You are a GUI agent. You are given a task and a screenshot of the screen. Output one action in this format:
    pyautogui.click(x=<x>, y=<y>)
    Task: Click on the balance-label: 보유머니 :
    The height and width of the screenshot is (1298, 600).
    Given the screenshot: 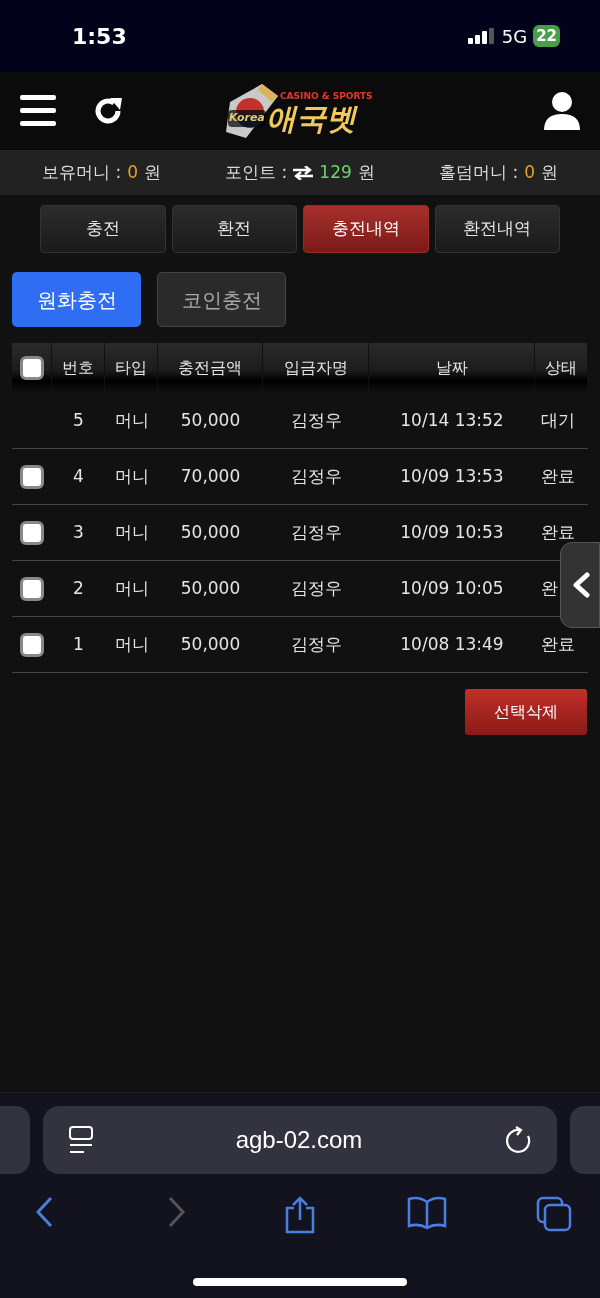 What is the action you would take?
    pyautogui.click(x=82, y=172)
    